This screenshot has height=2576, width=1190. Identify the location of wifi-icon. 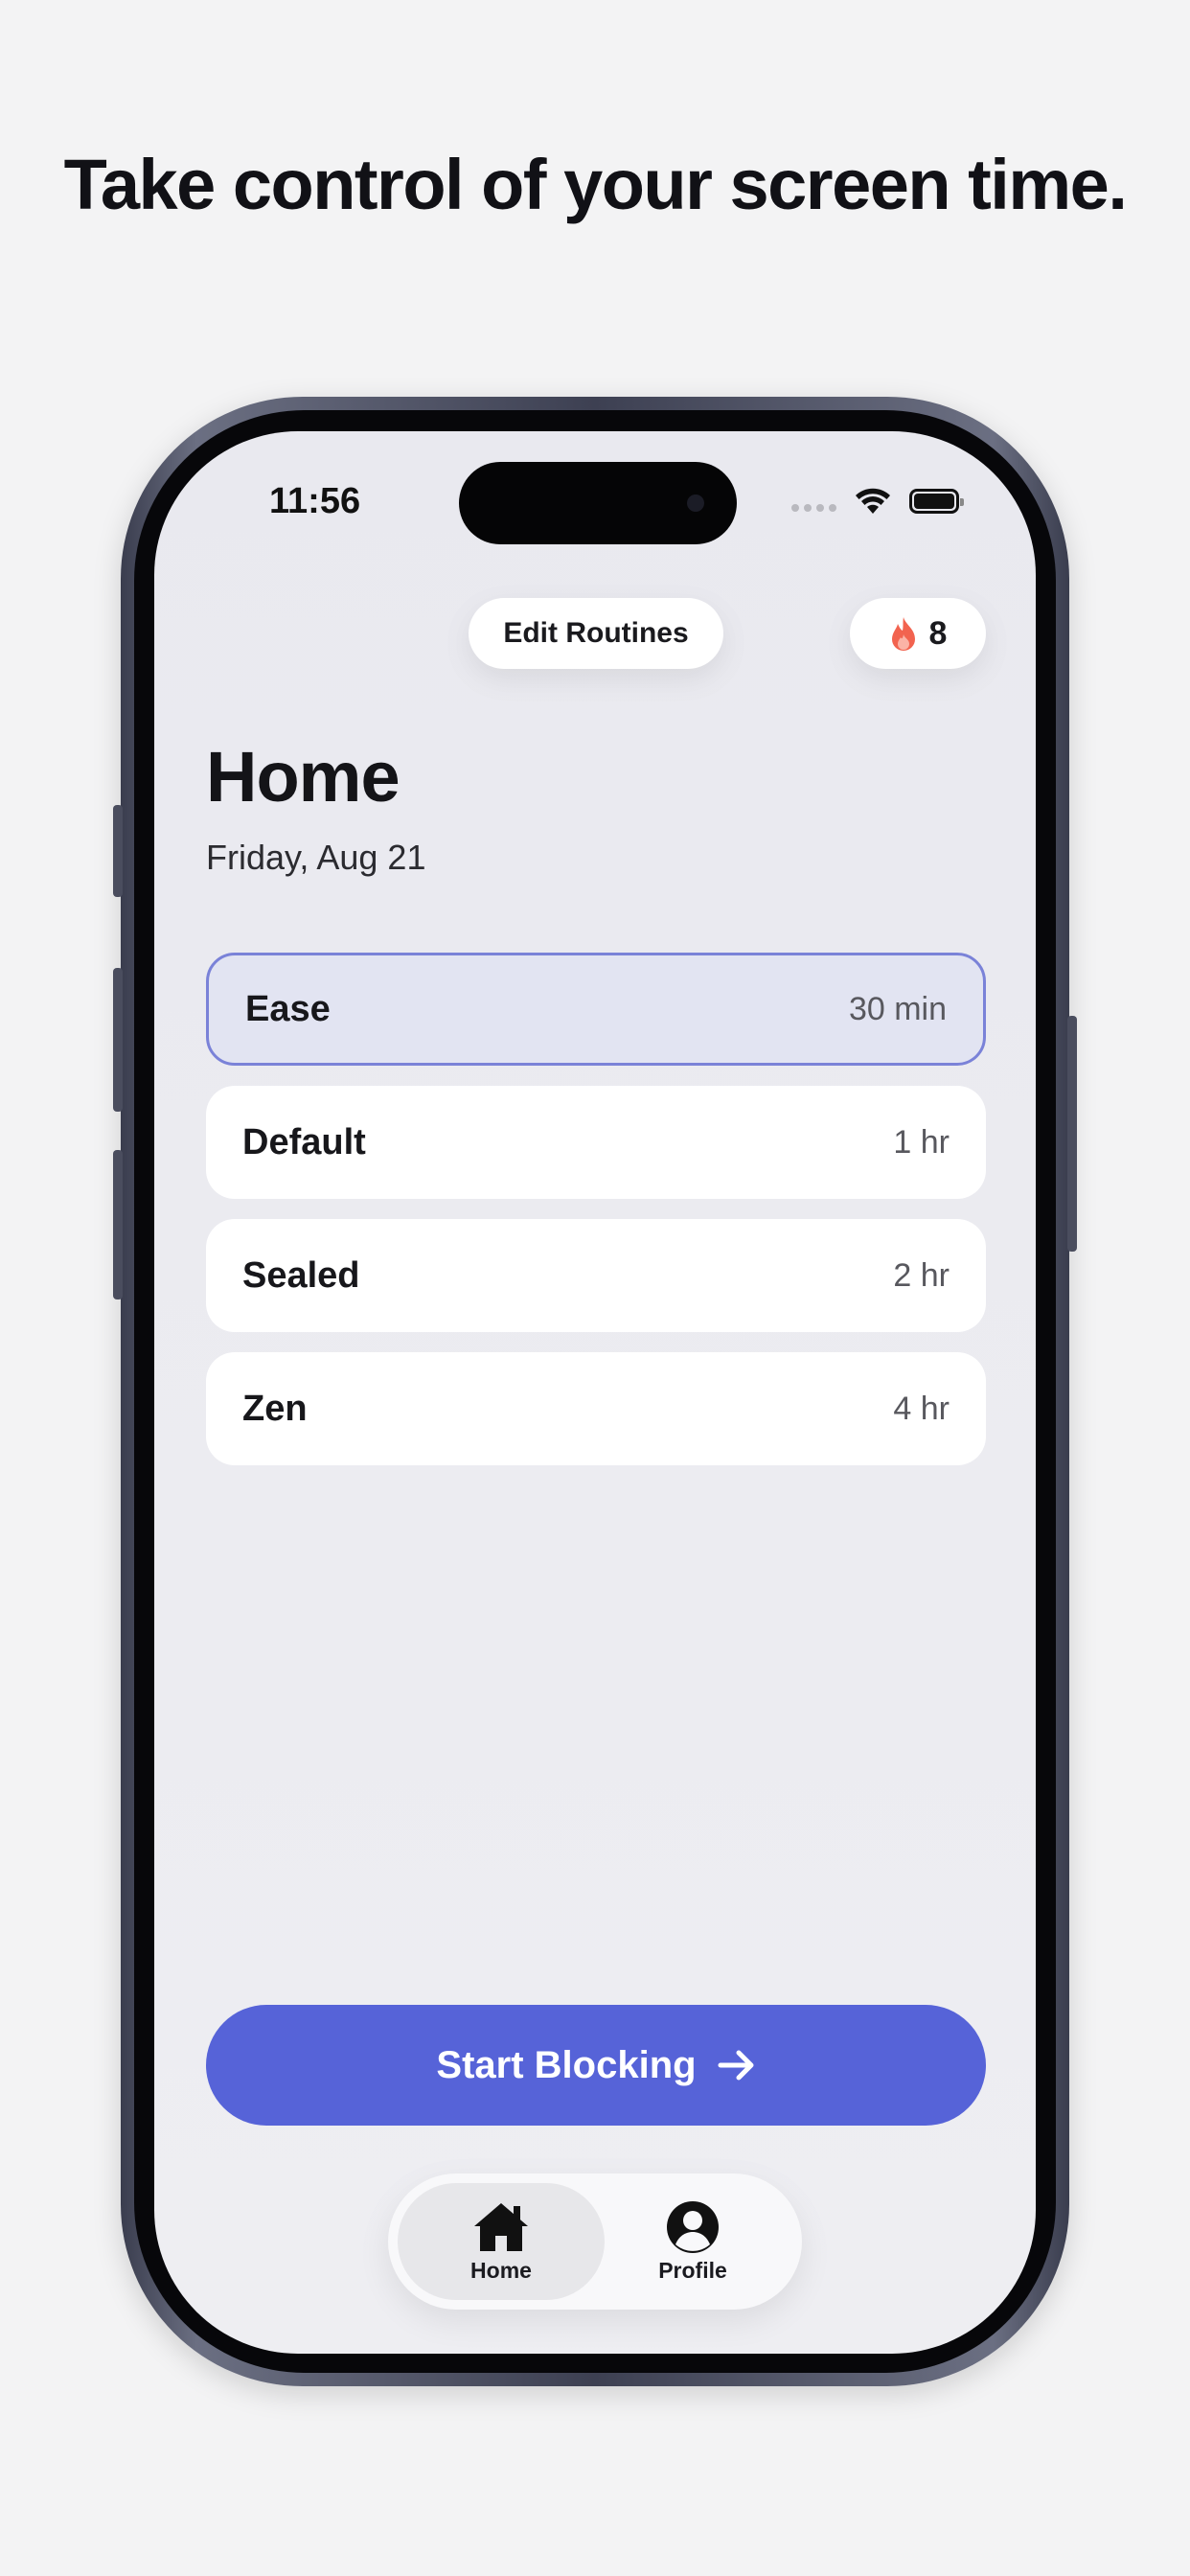
(873, 501).